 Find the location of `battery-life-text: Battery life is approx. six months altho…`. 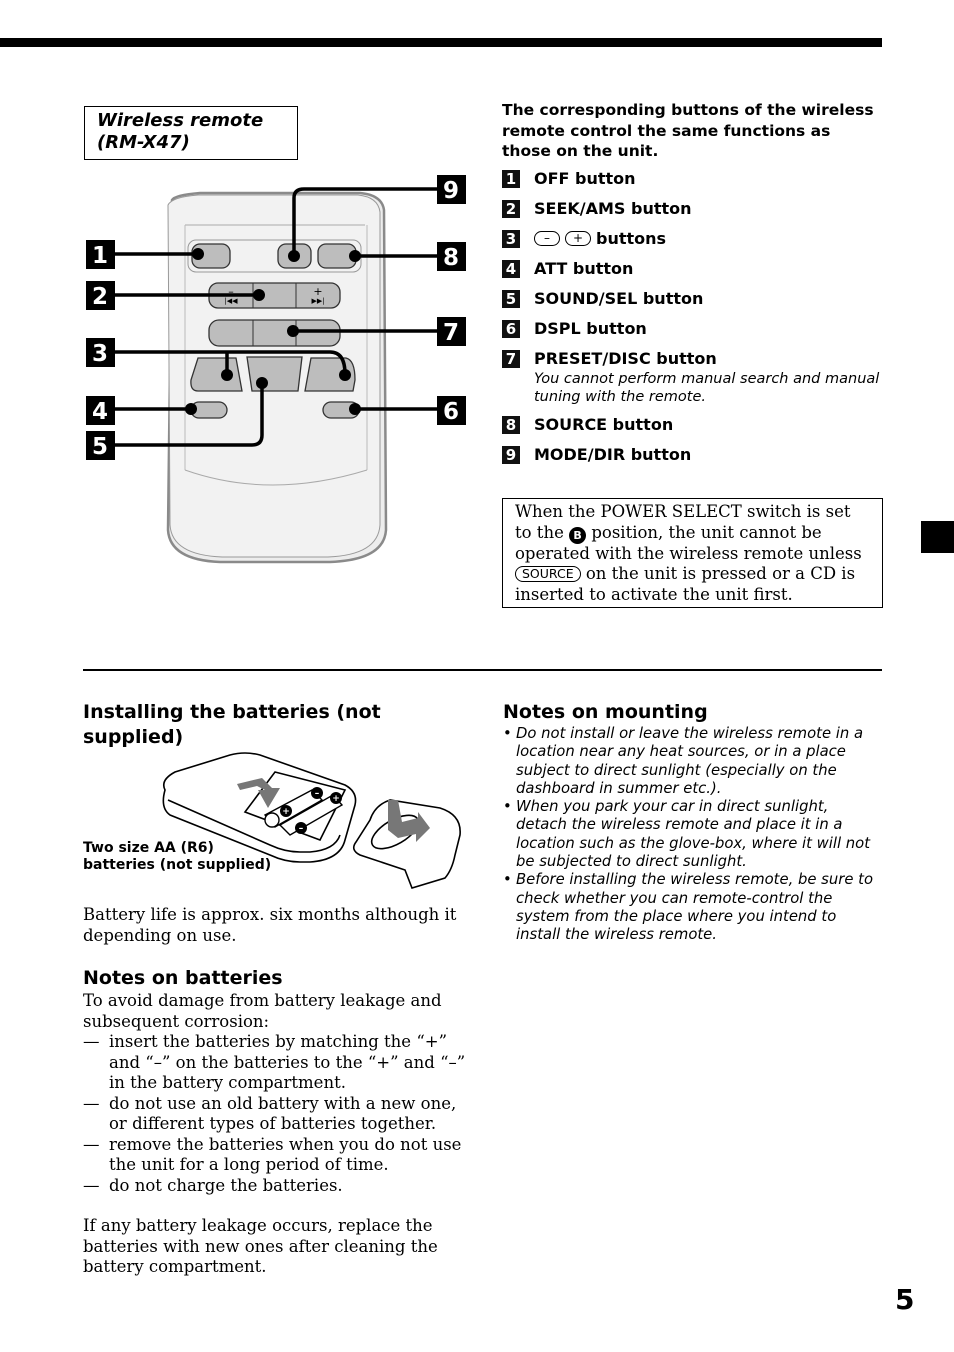

battery-life-text: Battery life is approx. six months altho… is located at coordinates (270, 925).